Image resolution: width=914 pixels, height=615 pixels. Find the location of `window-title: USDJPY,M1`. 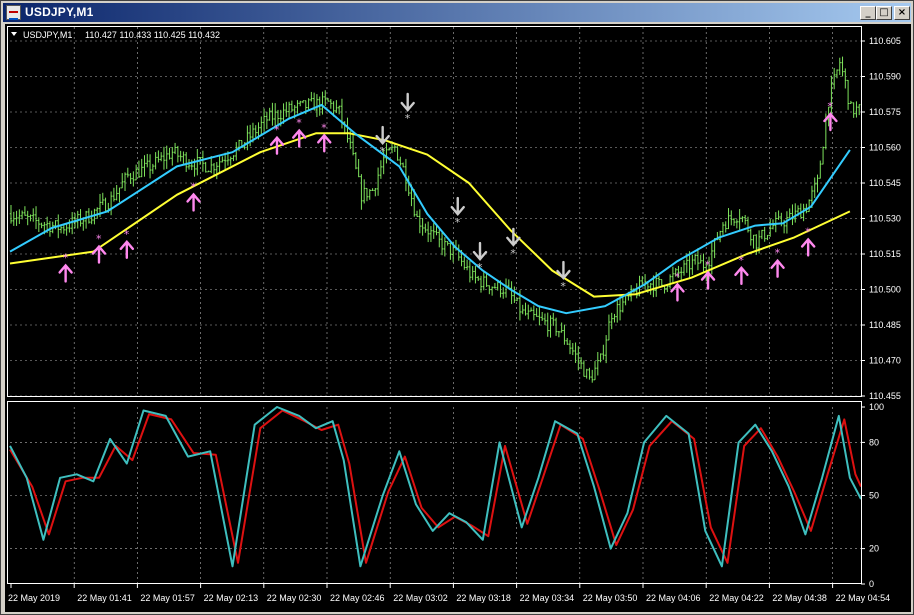

window-title: USDJPY,M1 is located at coordinates (59, 12).